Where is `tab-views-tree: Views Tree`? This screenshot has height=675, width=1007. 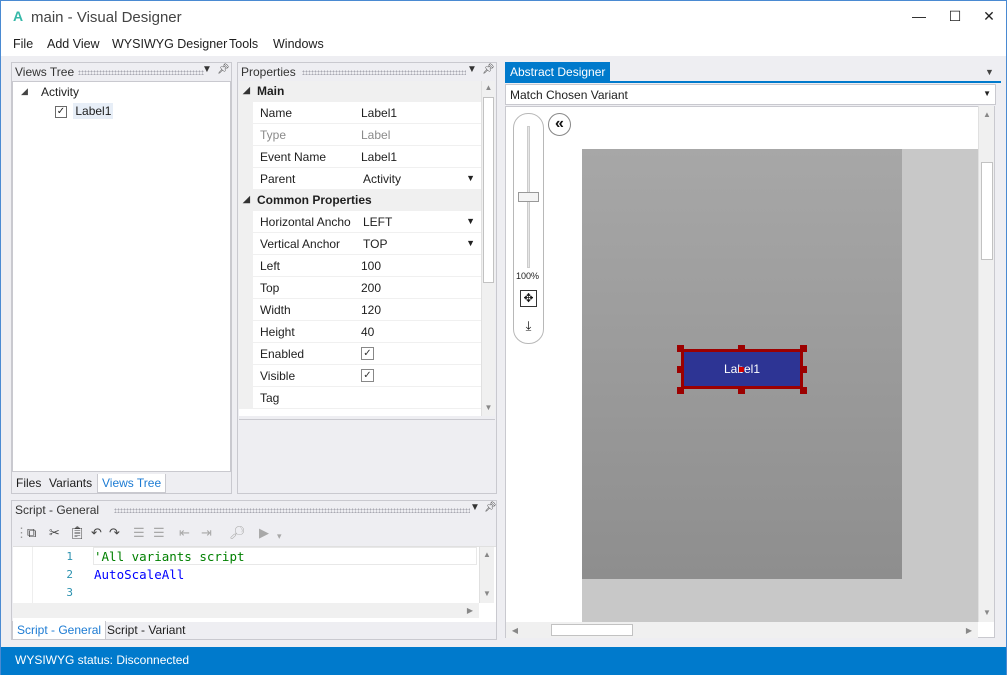
tab-views-tree: Views Tree is located at coordinates (132, 483).